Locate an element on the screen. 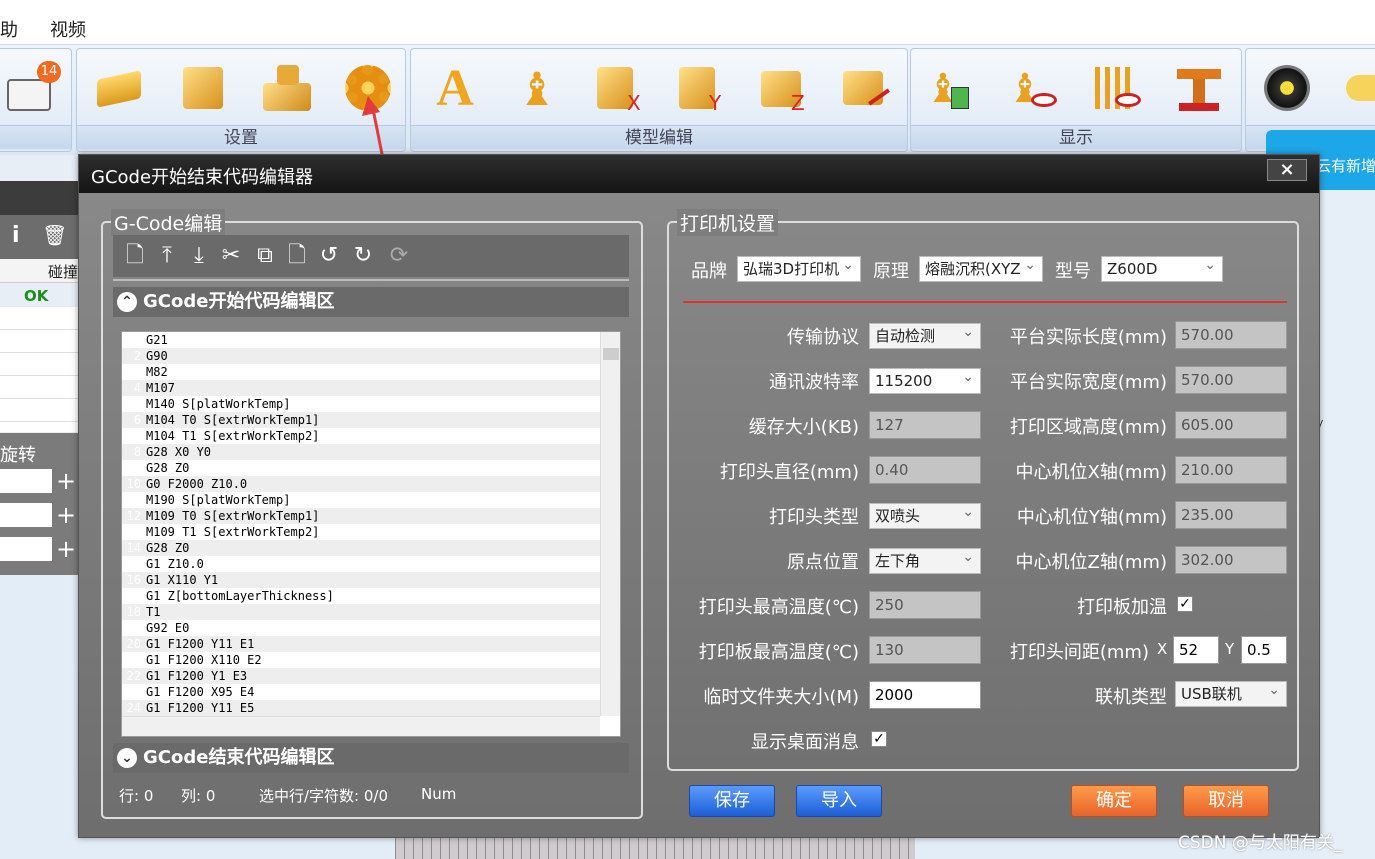  code-line: 4 M107 is located at coordinates (361, 388).